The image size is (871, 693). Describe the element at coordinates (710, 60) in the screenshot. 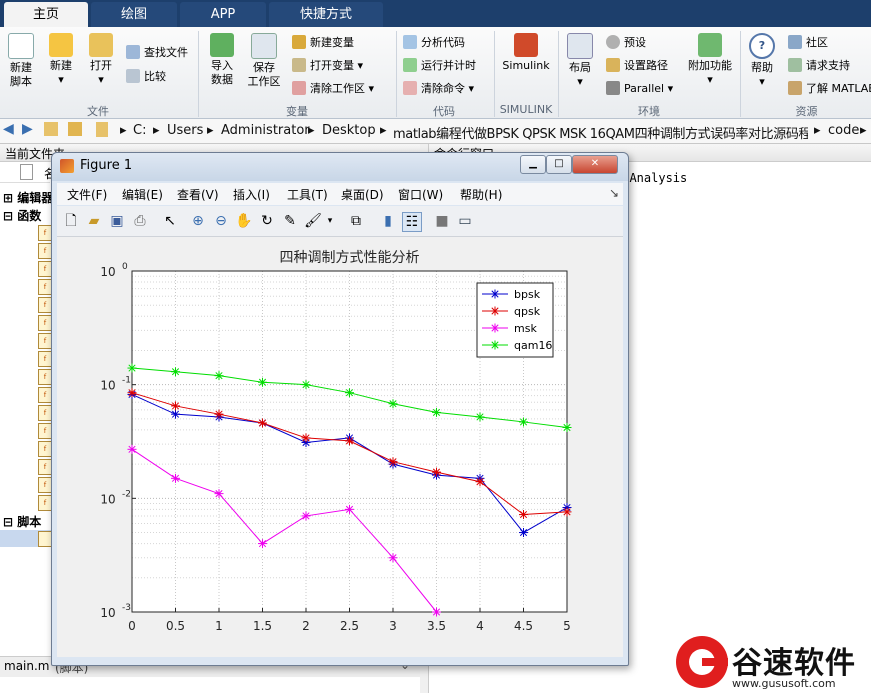

I see `add-ons-button: 附加功能 ▾` at that location.